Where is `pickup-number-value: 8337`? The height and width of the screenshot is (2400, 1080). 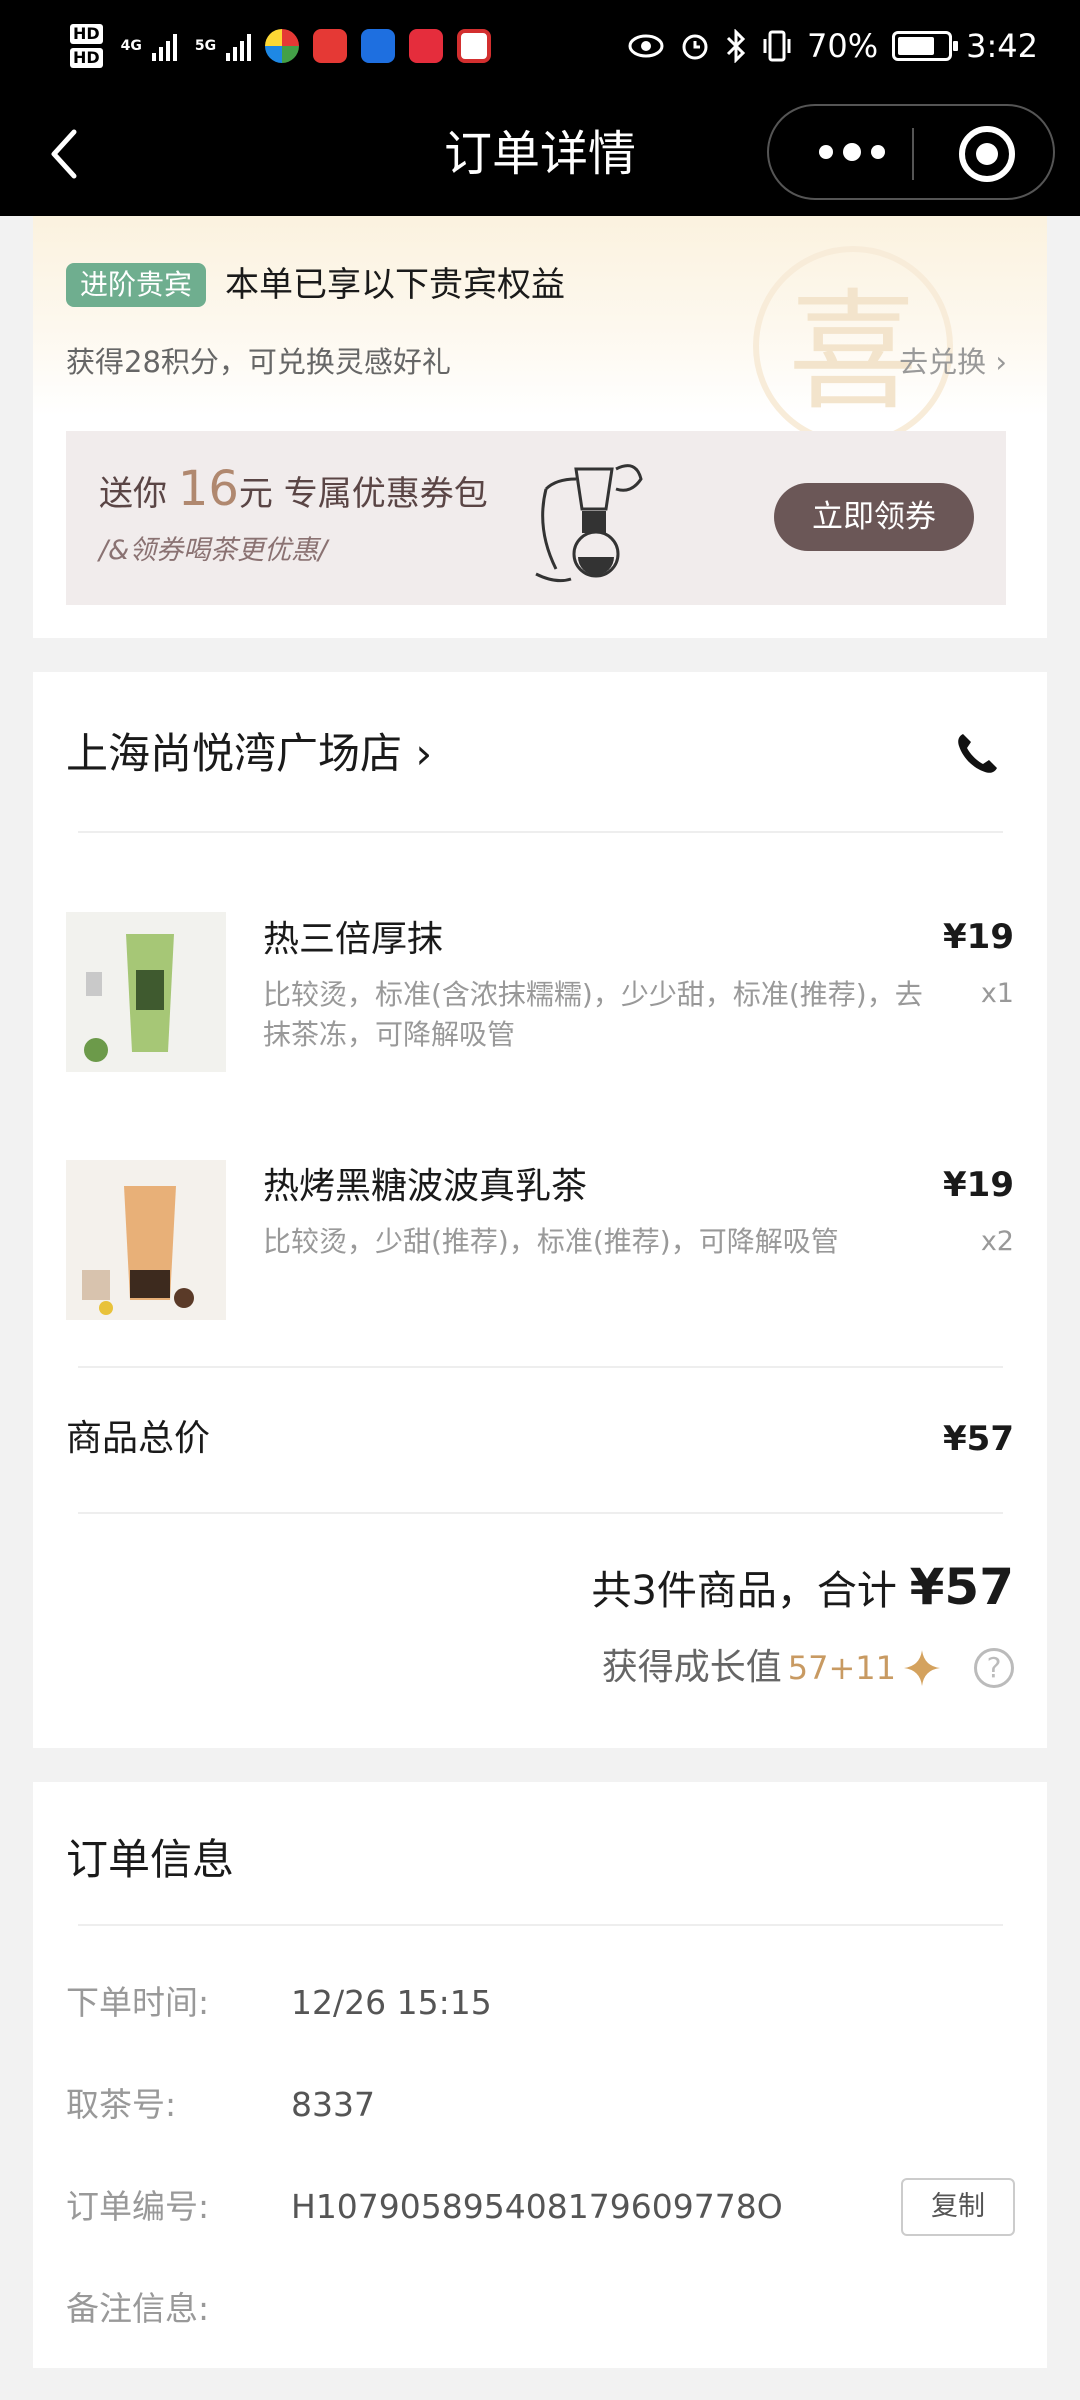
pickup-number-value: 8337 is located at coordinates (333, 2104).